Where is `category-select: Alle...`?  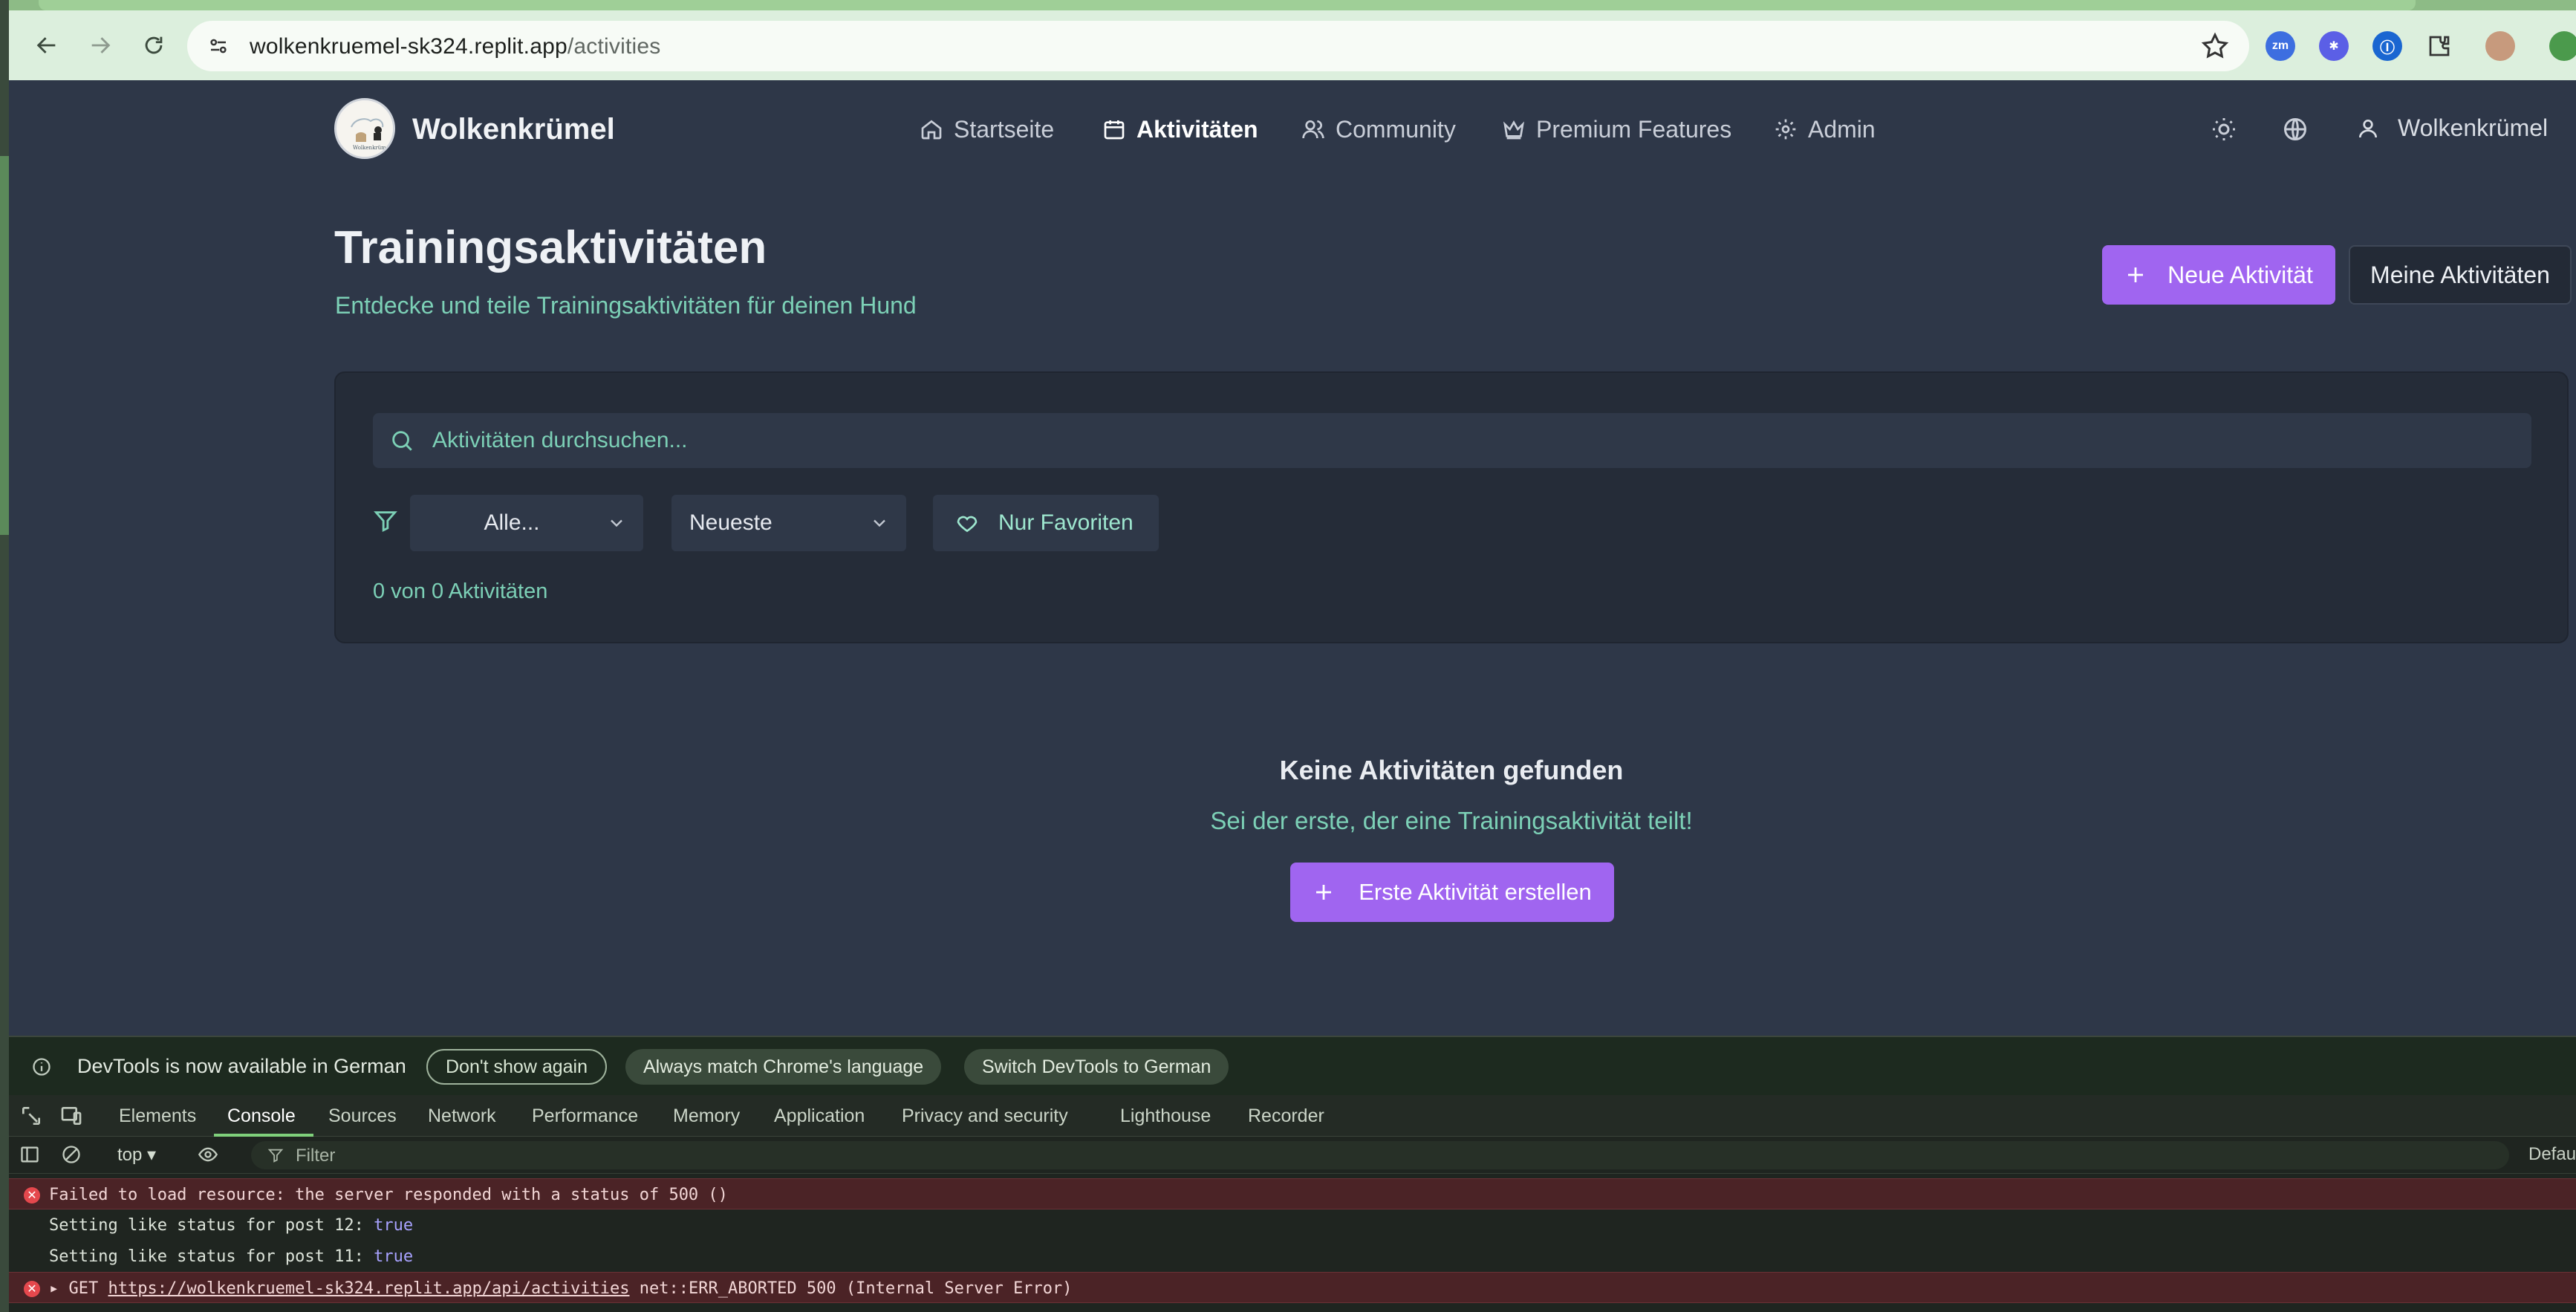
category-select: Alle... is located at coordinates (526, 523).